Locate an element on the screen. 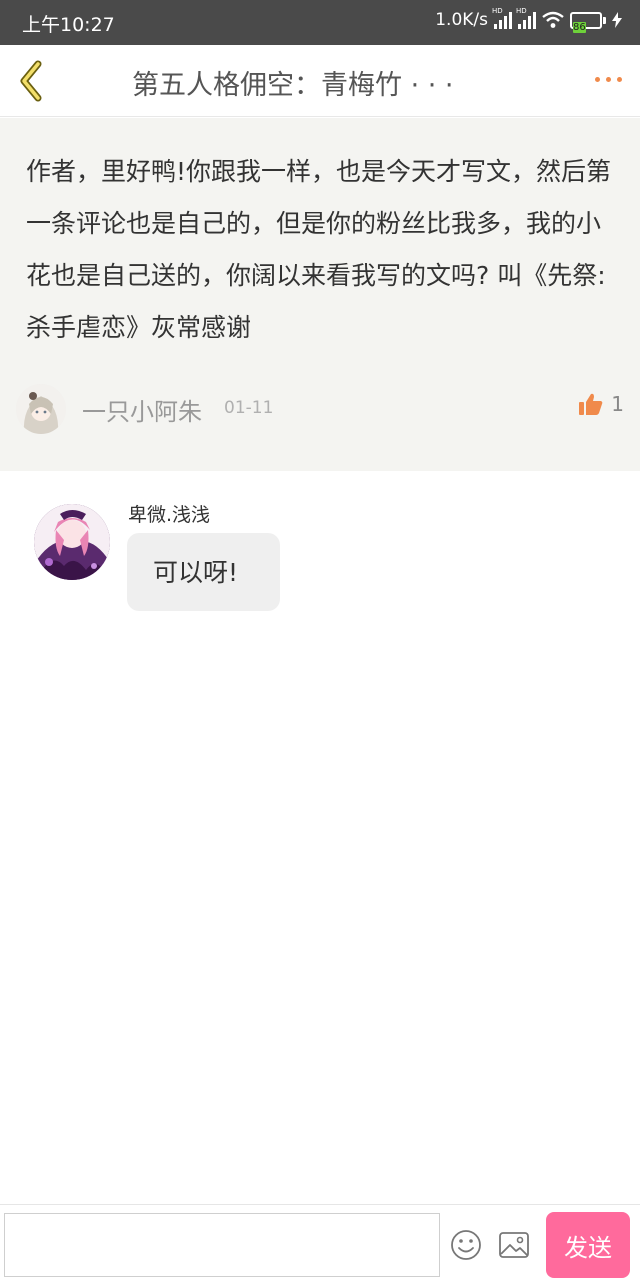 The image size is (640, 1280). wifi-icon is located at coordinates (553, 19).